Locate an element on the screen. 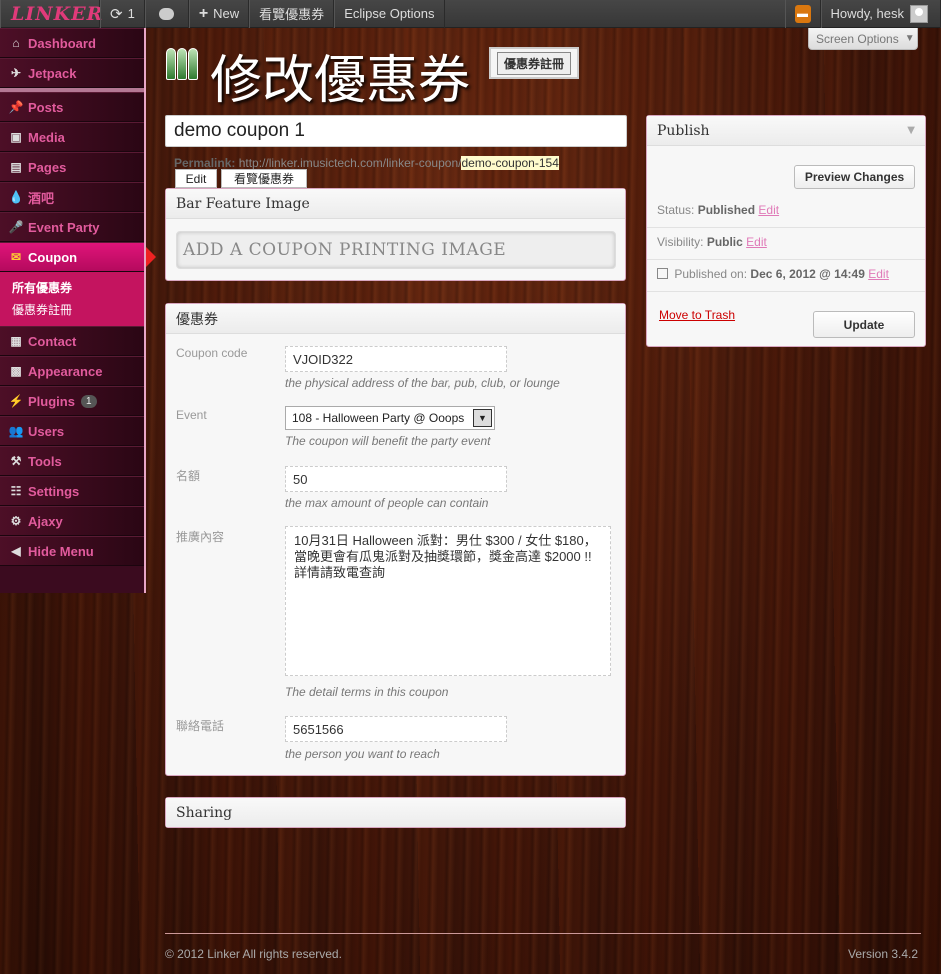  menu-item-coupon: ✉ Coupon is located at coordinates (78, 257).